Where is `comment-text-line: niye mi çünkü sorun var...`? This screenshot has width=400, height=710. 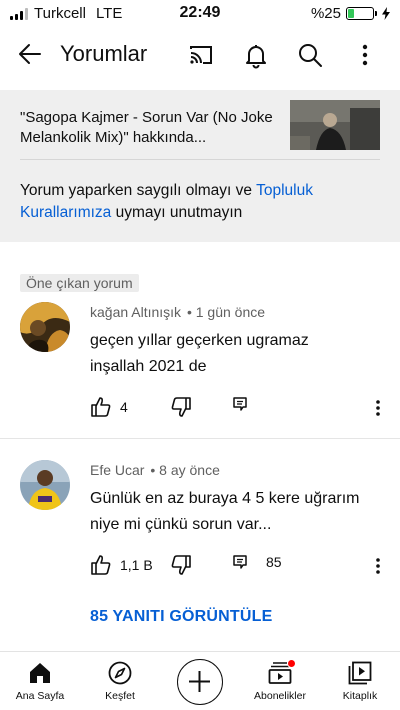
comment-text-line: niye mi çünkü sorun var... is located at coordinates (181, 524).